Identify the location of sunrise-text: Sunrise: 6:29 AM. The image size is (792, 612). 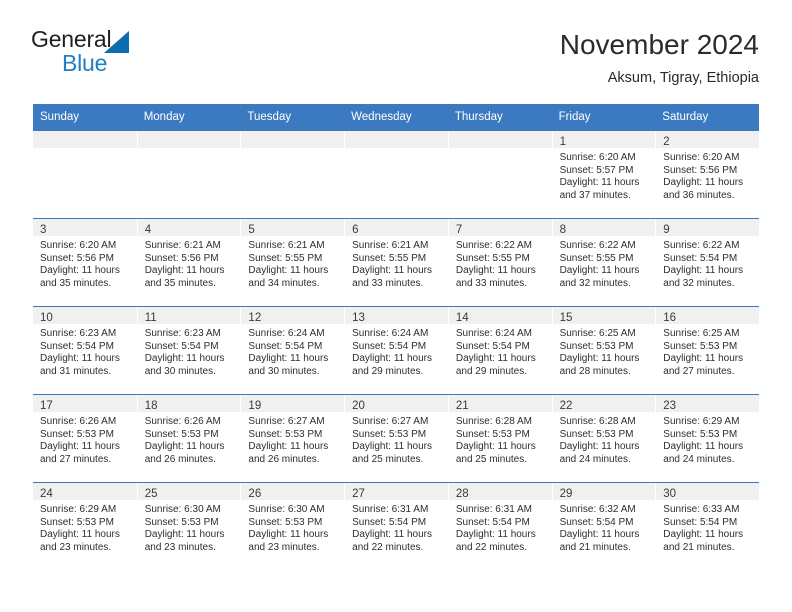
(701, 421).